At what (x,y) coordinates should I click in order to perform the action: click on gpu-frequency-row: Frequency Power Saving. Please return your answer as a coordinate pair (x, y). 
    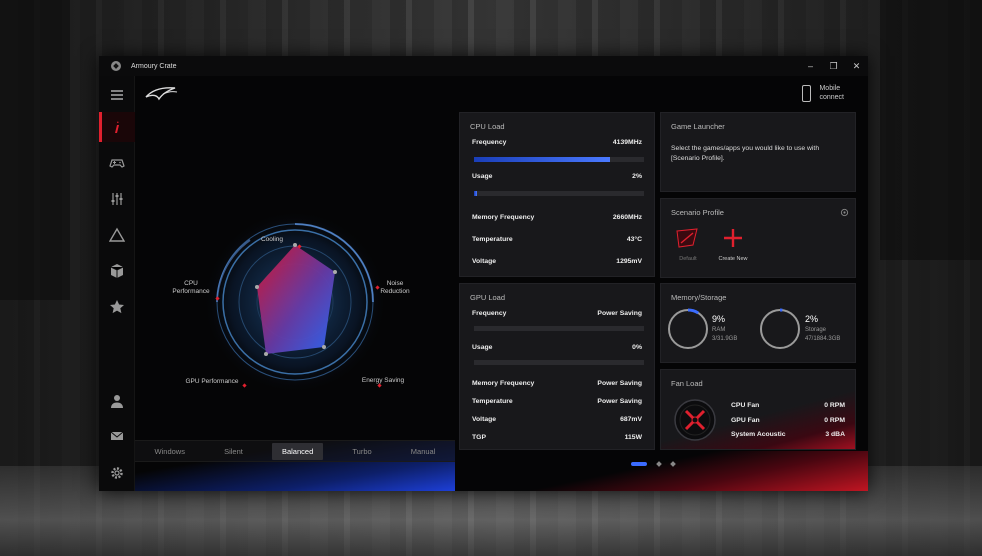
    Looking at the image, I should click on (557, 313).